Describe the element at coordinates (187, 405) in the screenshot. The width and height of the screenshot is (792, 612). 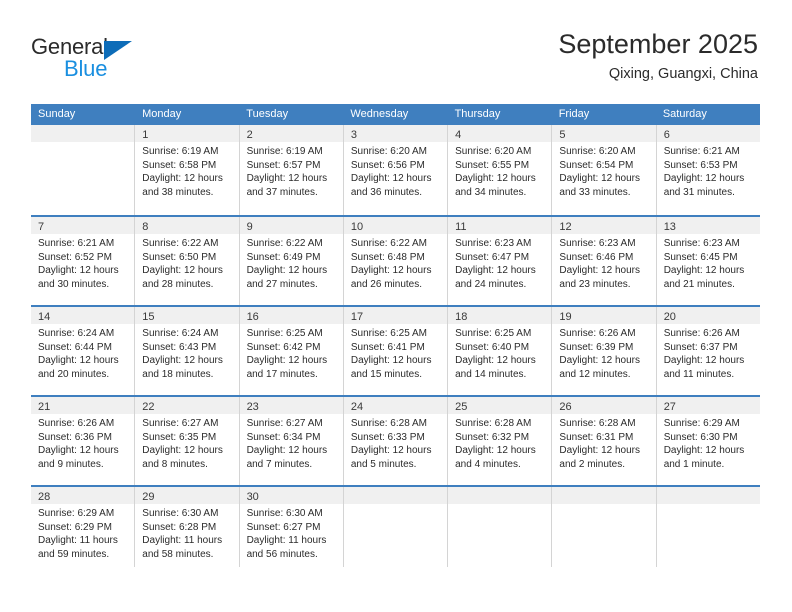
I see `day-number-band: 22` at that location.